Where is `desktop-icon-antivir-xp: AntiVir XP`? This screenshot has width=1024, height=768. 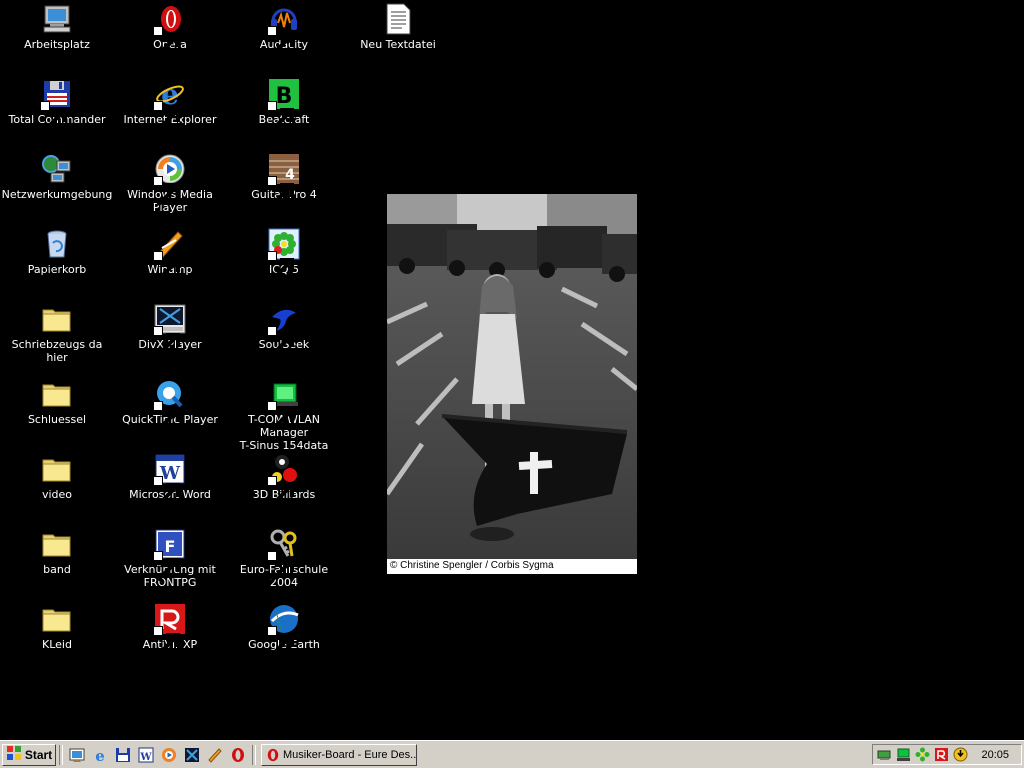
desktop-icon-antivir-xp: AntiVir XP is located at coordinates (170, 637).